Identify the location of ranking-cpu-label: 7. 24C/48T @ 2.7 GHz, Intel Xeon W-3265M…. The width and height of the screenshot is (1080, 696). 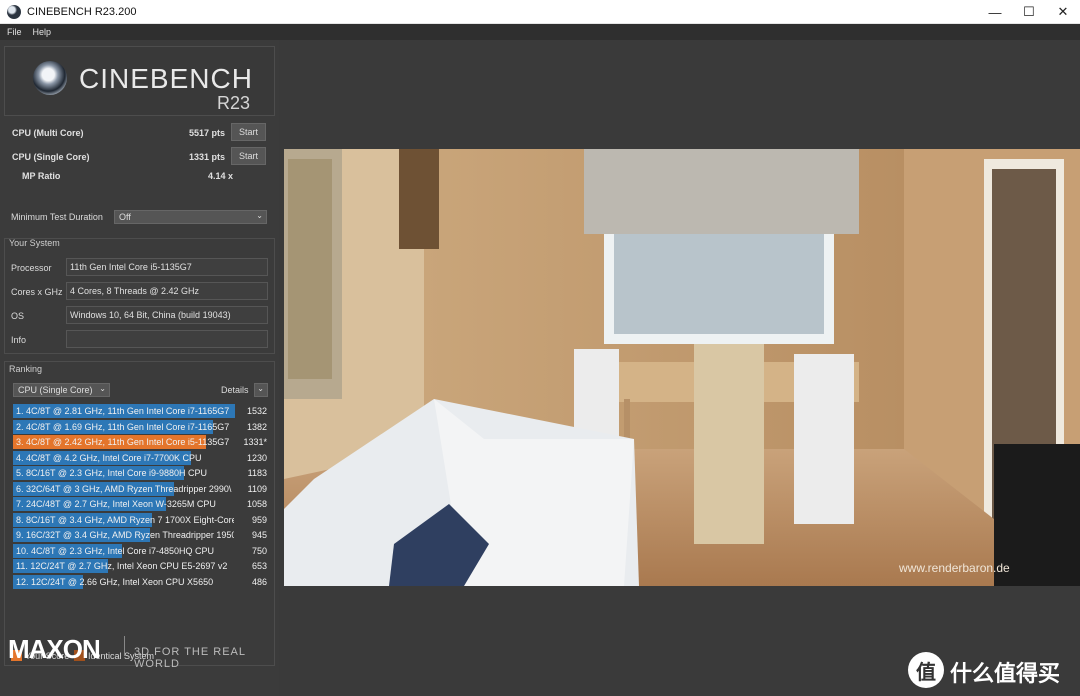
(116, 504).